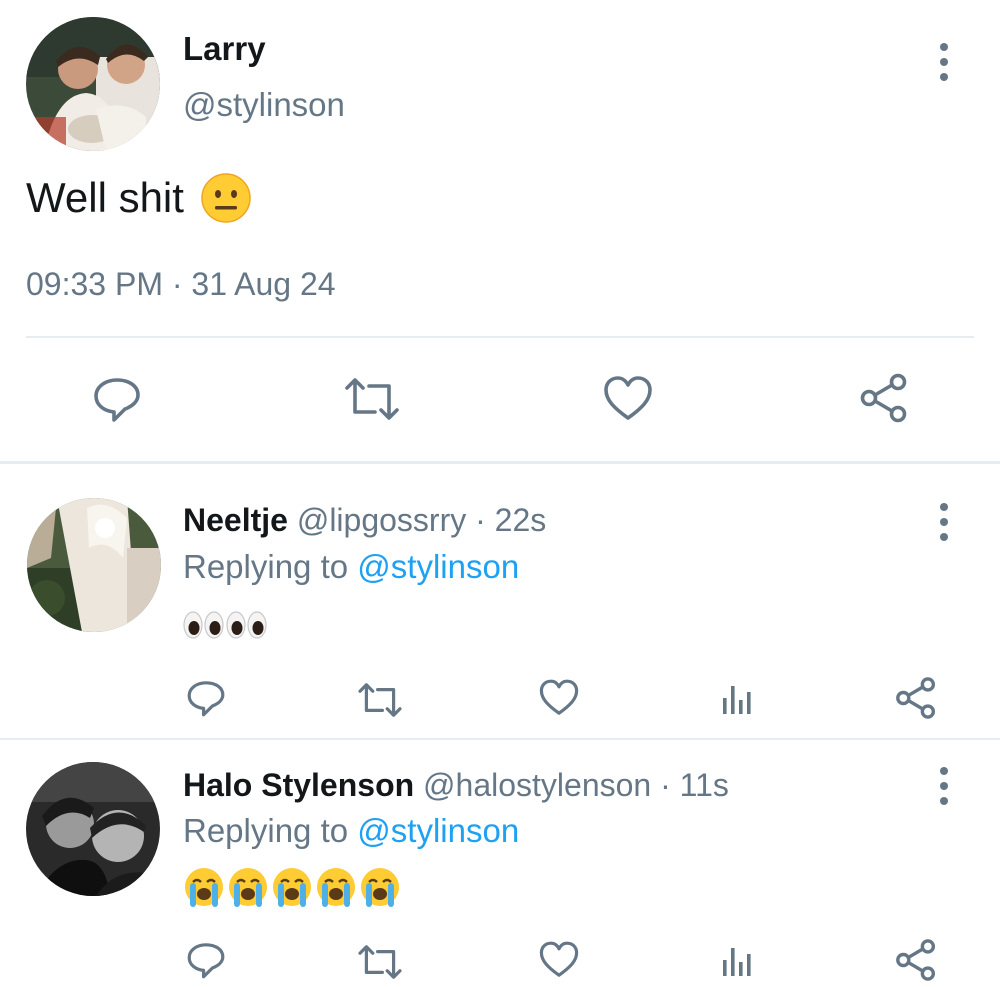 This screenshot has height=987, width=1000. What do you see at coordinates (235, 520) in the screenshot?
I see `author-name: Neeltje` at bounding box center [235, 520].